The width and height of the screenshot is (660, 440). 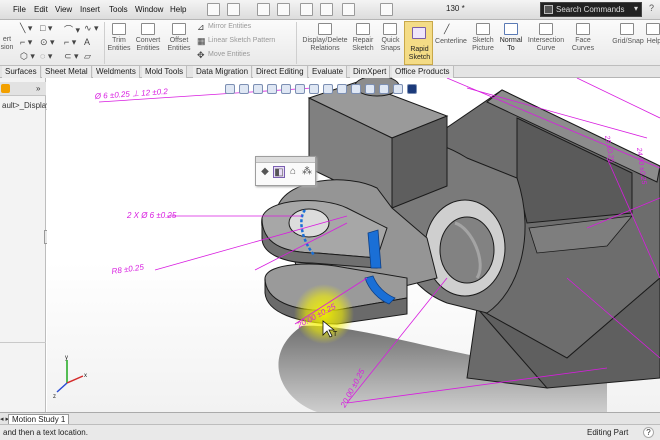 I want to click on select-icon, so click(x=326, y=9).